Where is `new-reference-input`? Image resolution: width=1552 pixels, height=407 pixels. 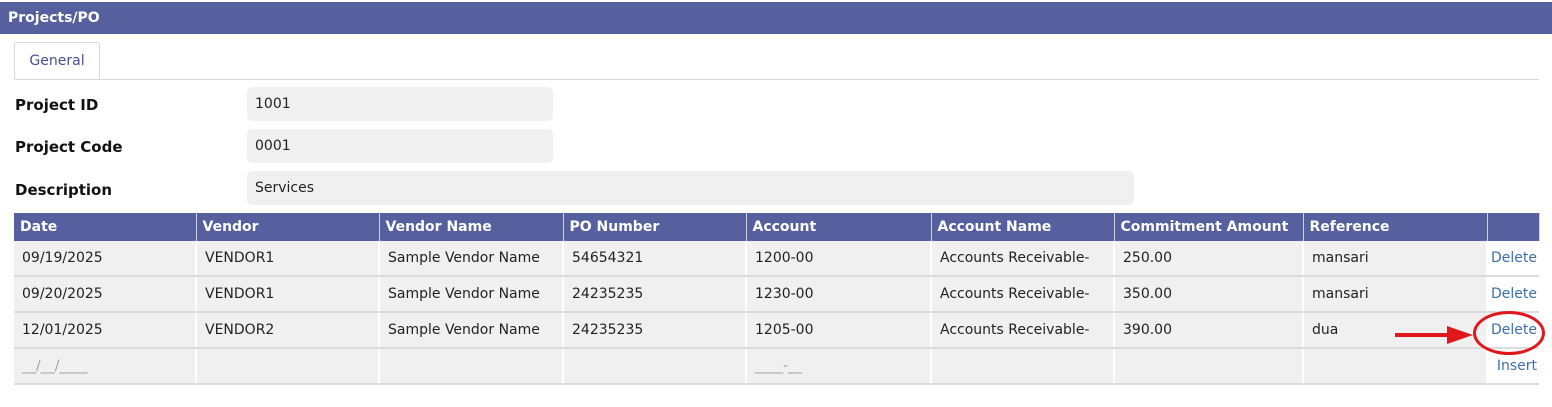
new-reference-input is located at coordinates (1395, 366).